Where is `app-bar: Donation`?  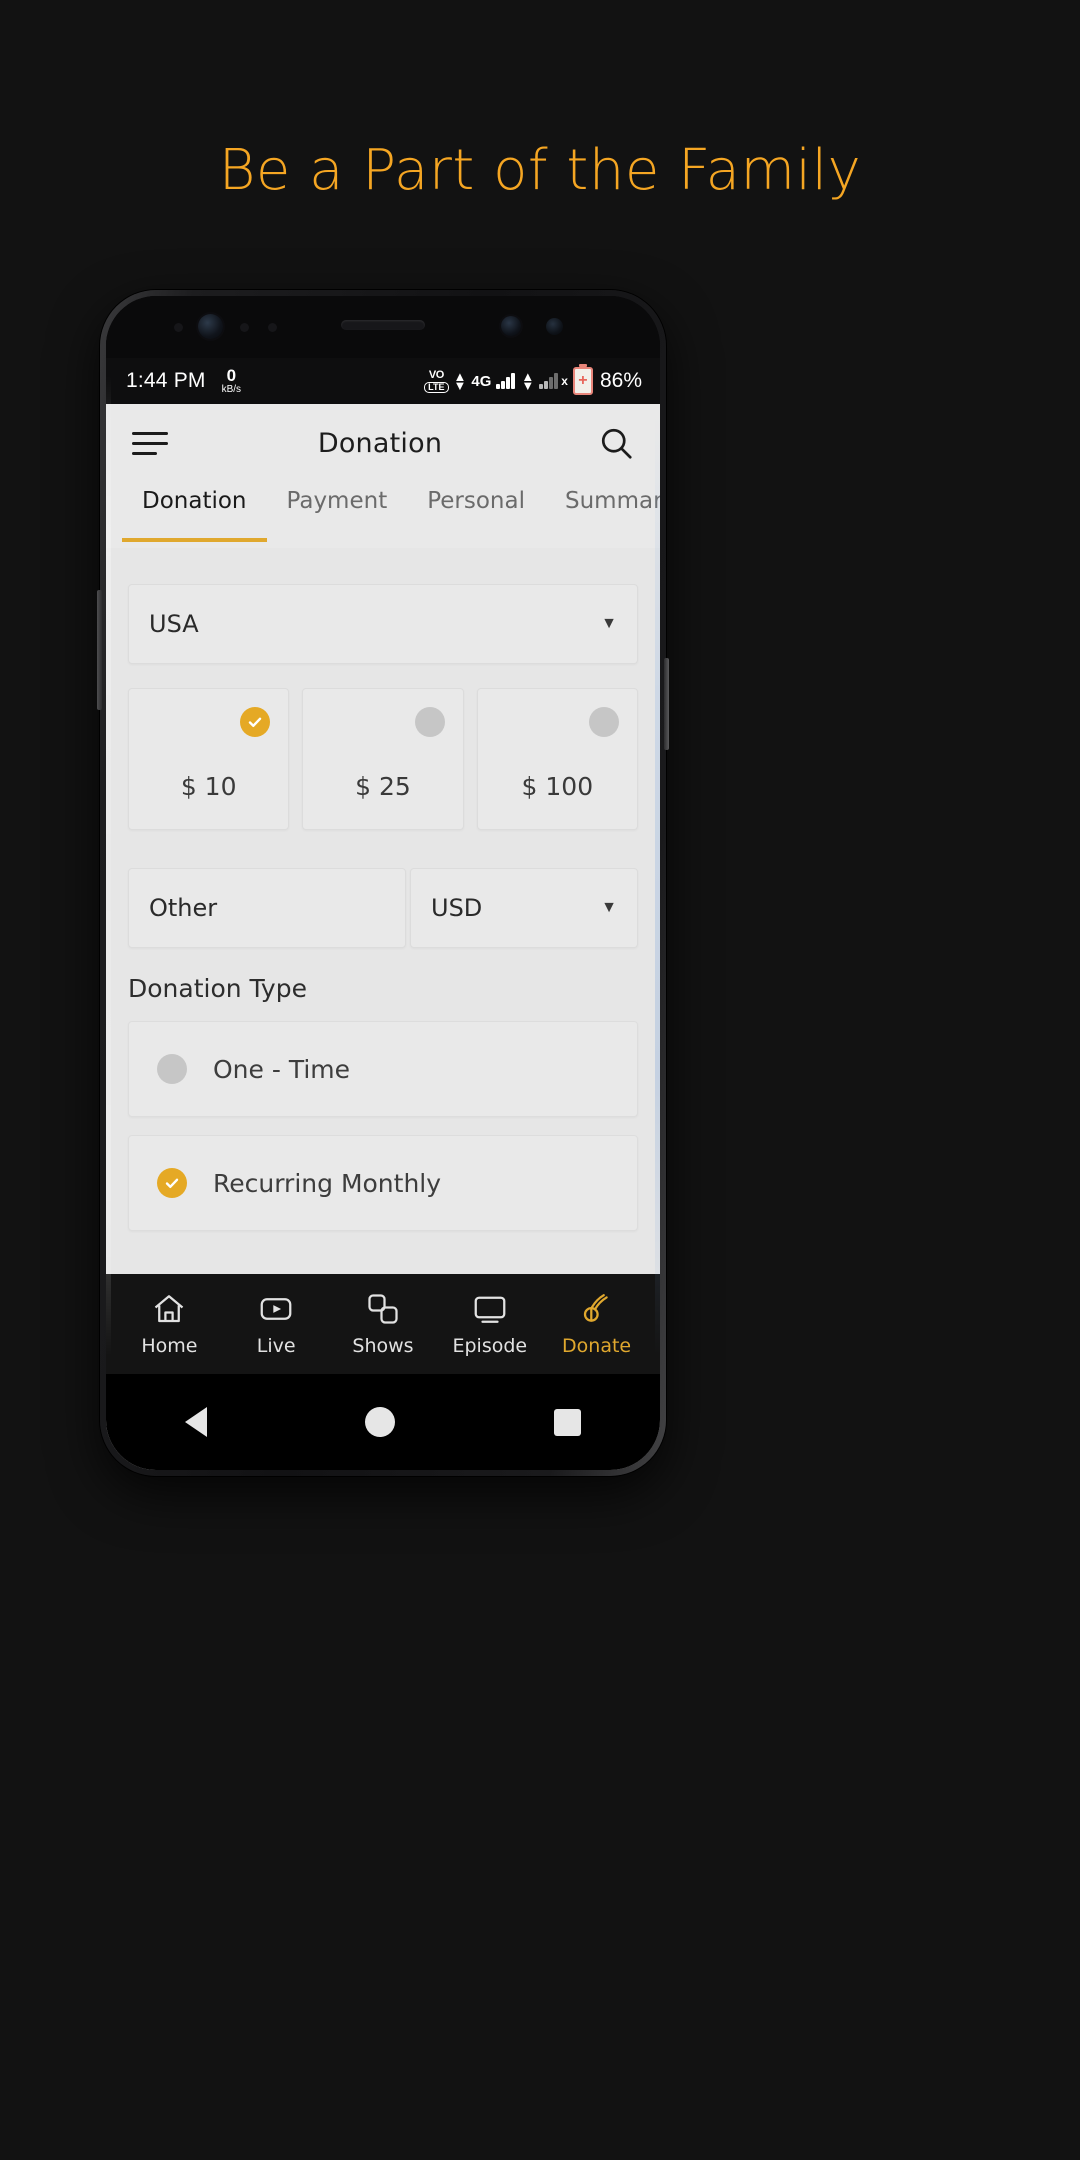
app-bar: Donation is located at coordinates (383, 443).